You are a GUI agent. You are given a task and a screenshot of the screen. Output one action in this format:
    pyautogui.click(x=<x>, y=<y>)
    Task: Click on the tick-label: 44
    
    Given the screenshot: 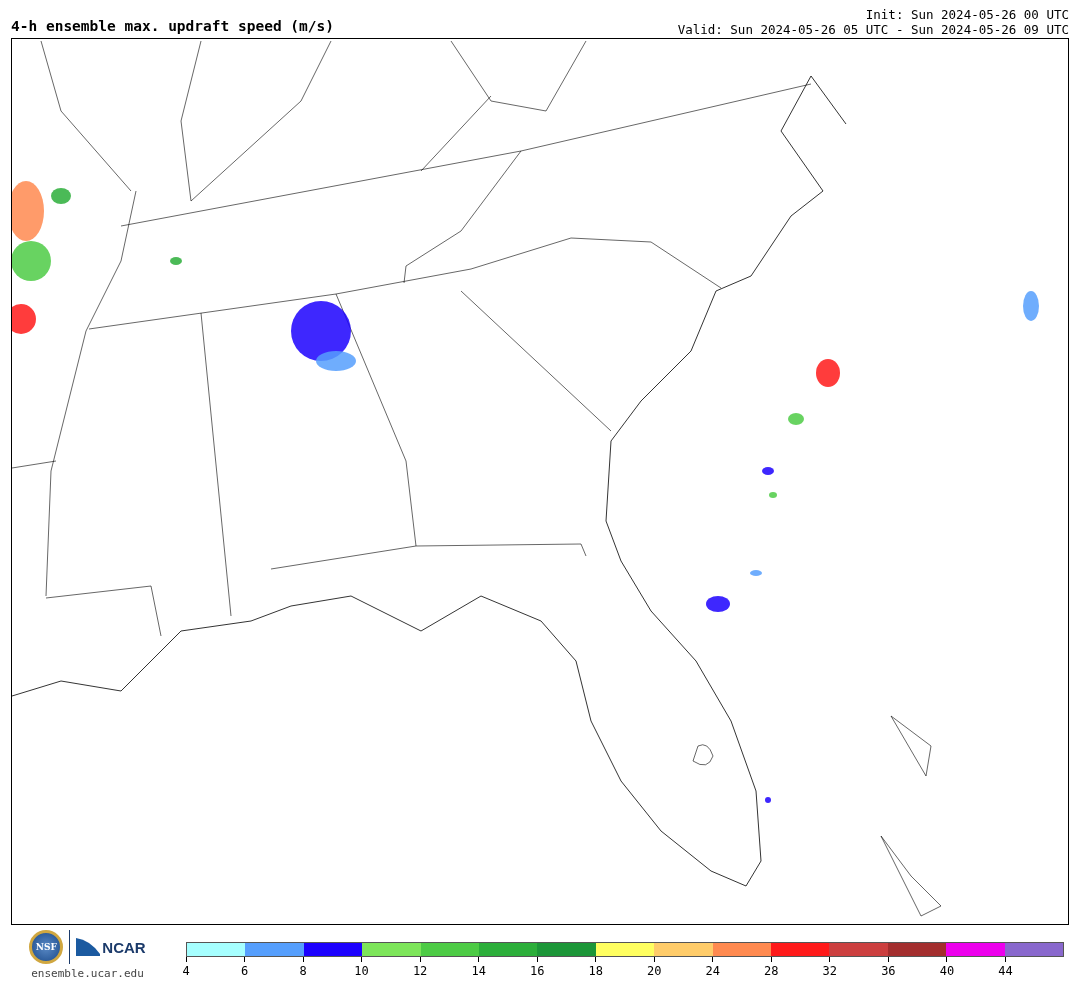 What is the action you would take?
    pyautogui.click(x=1005, y=971)
    